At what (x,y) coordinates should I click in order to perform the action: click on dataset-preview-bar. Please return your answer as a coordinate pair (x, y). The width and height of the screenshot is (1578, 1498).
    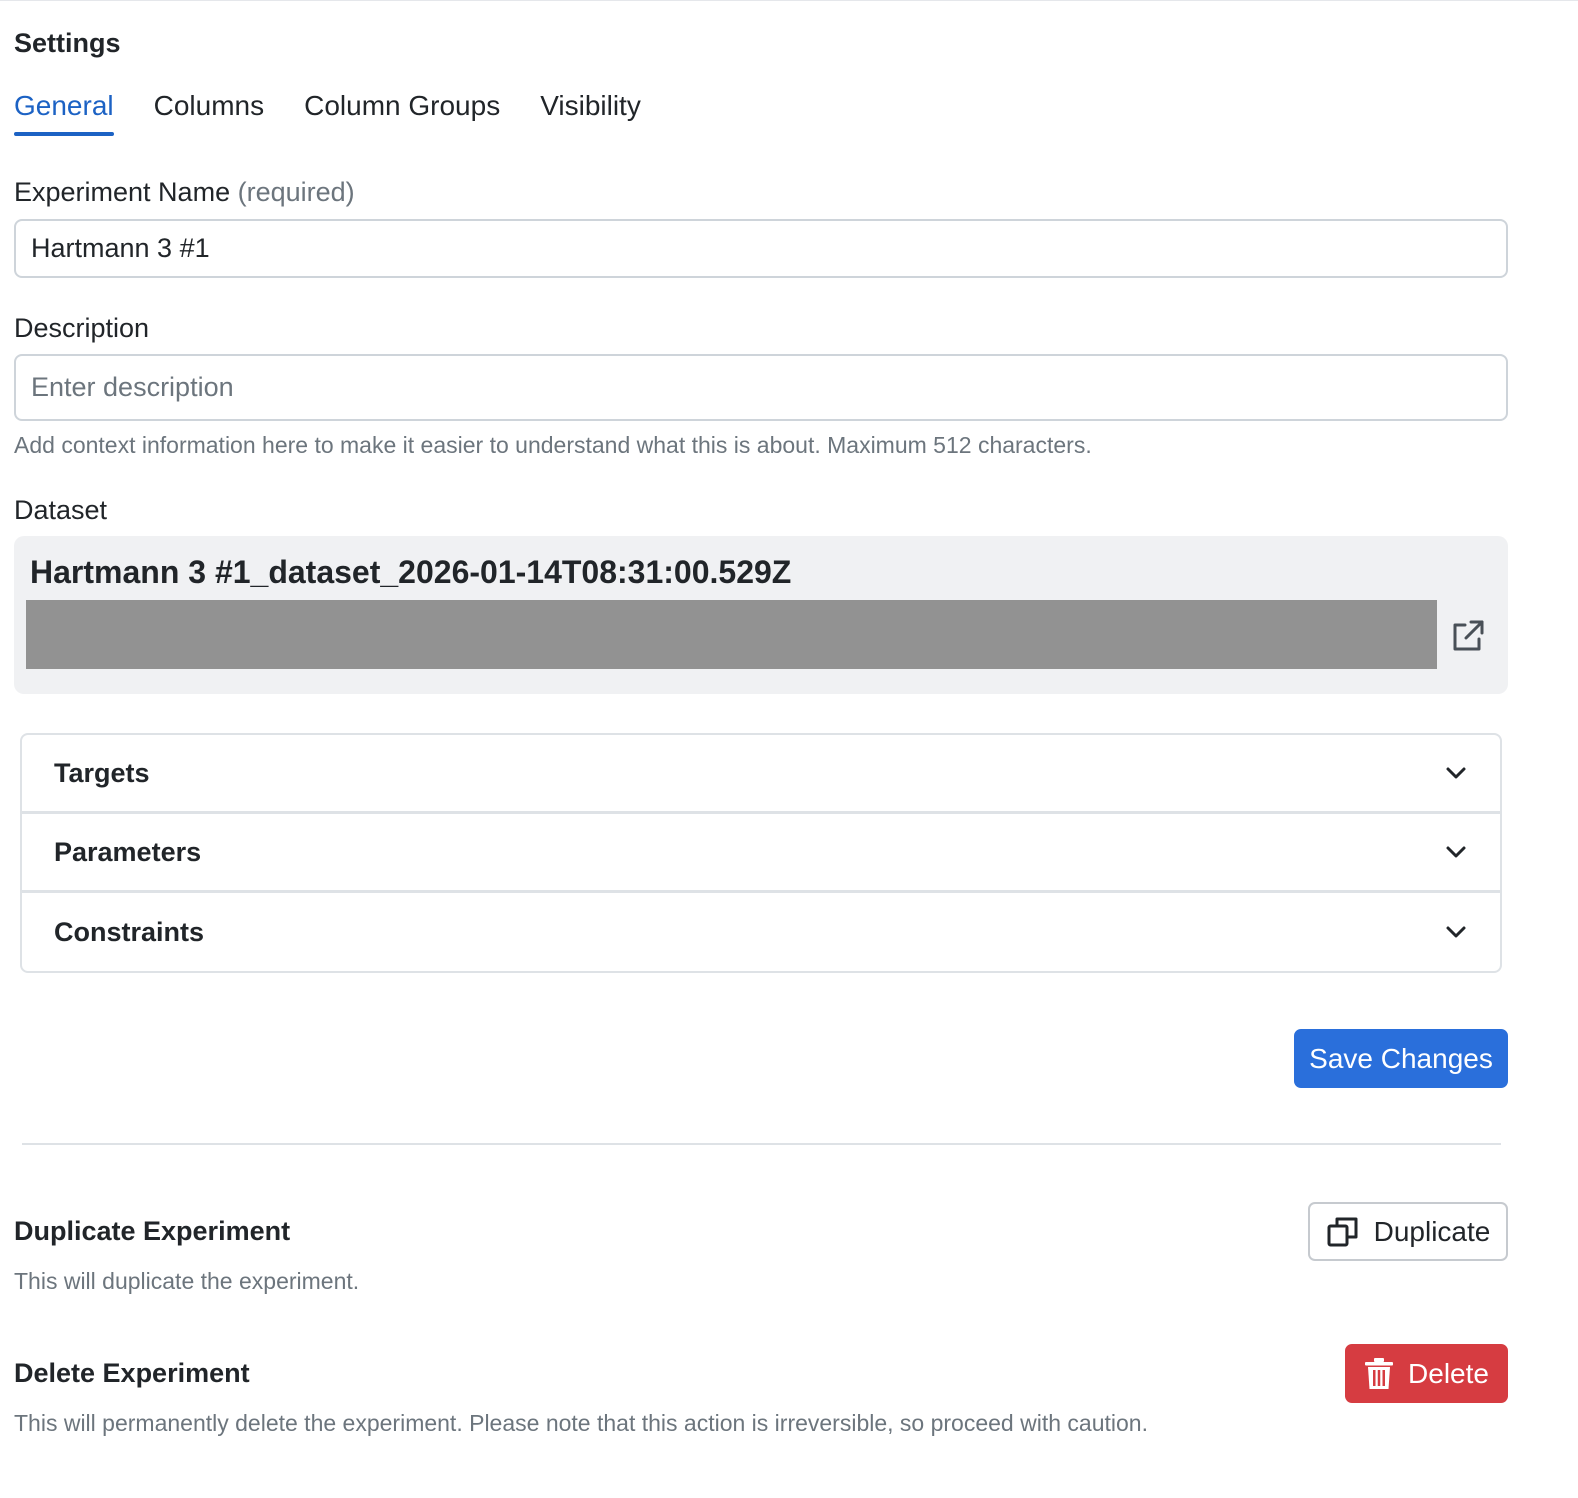
    Looking at the image, I should click on (731, 634).